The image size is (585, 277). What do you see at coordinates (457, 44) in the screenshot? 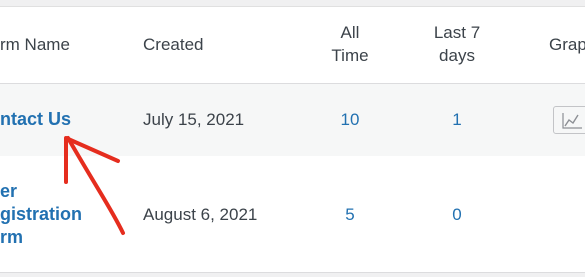
I see `column-header-last-7-days: Last 7 days` at bounding box center [457, 44].